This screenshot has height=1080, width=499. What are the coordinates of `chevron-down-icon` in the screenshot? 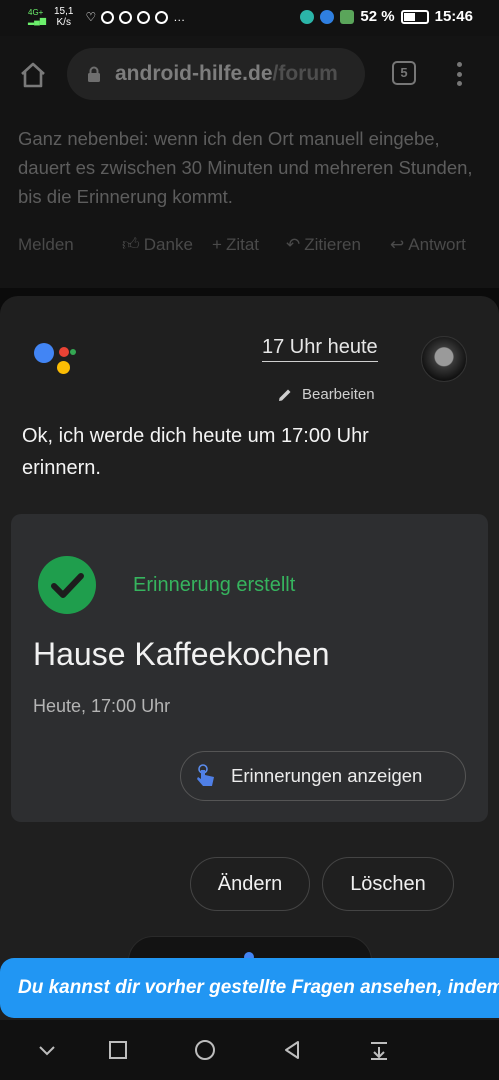 It's located at (47, 1050).